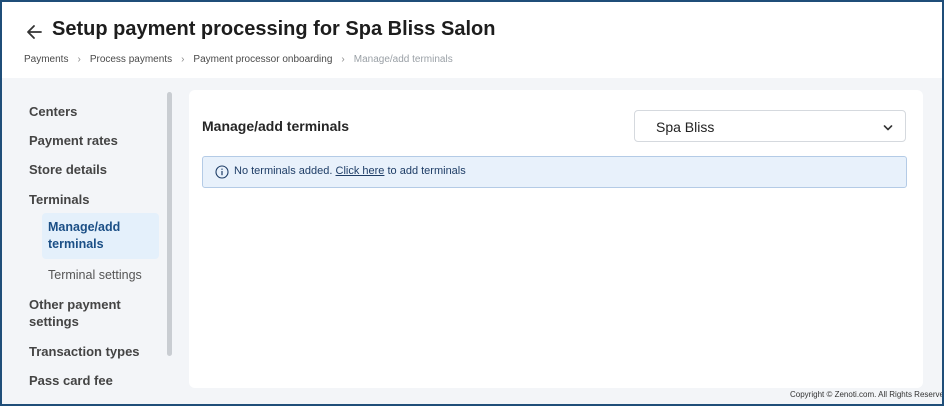  I want to click on breadcrumb-processor-onboarding: Payment processor onboarding, so click(262, 59).